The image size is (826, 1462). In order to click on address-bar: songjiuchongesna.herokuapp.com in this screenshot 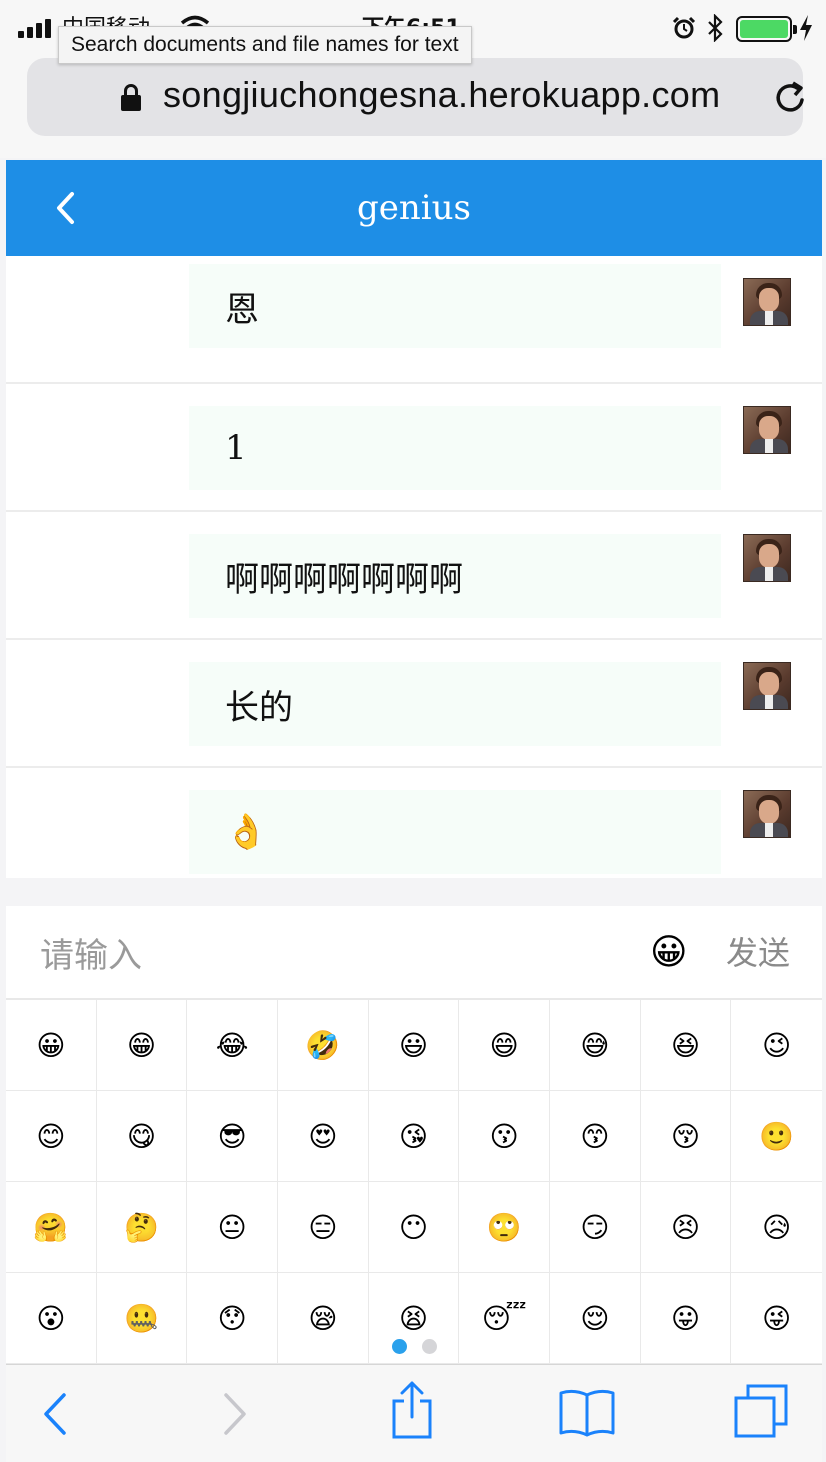, I will do `click(415, 97)`.